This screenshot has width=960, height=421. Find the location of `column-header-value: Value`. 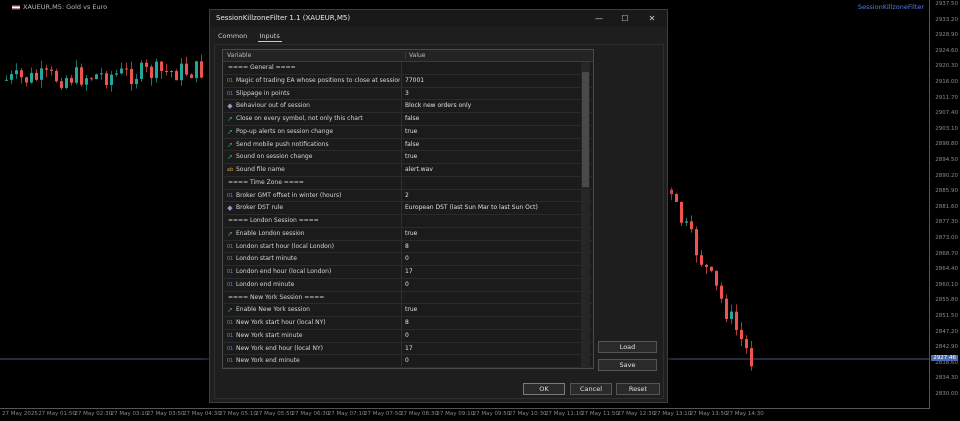

column-header-value: Value is located at coordinates (415, 55).